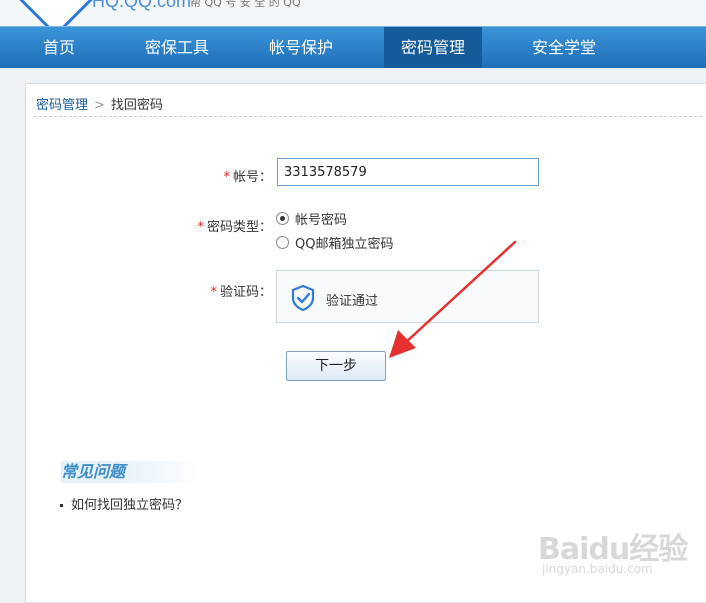  I want to click on main-nav: 首页 密保工具 帐号保护 密码管理 安全学堂, so click(353, 47).